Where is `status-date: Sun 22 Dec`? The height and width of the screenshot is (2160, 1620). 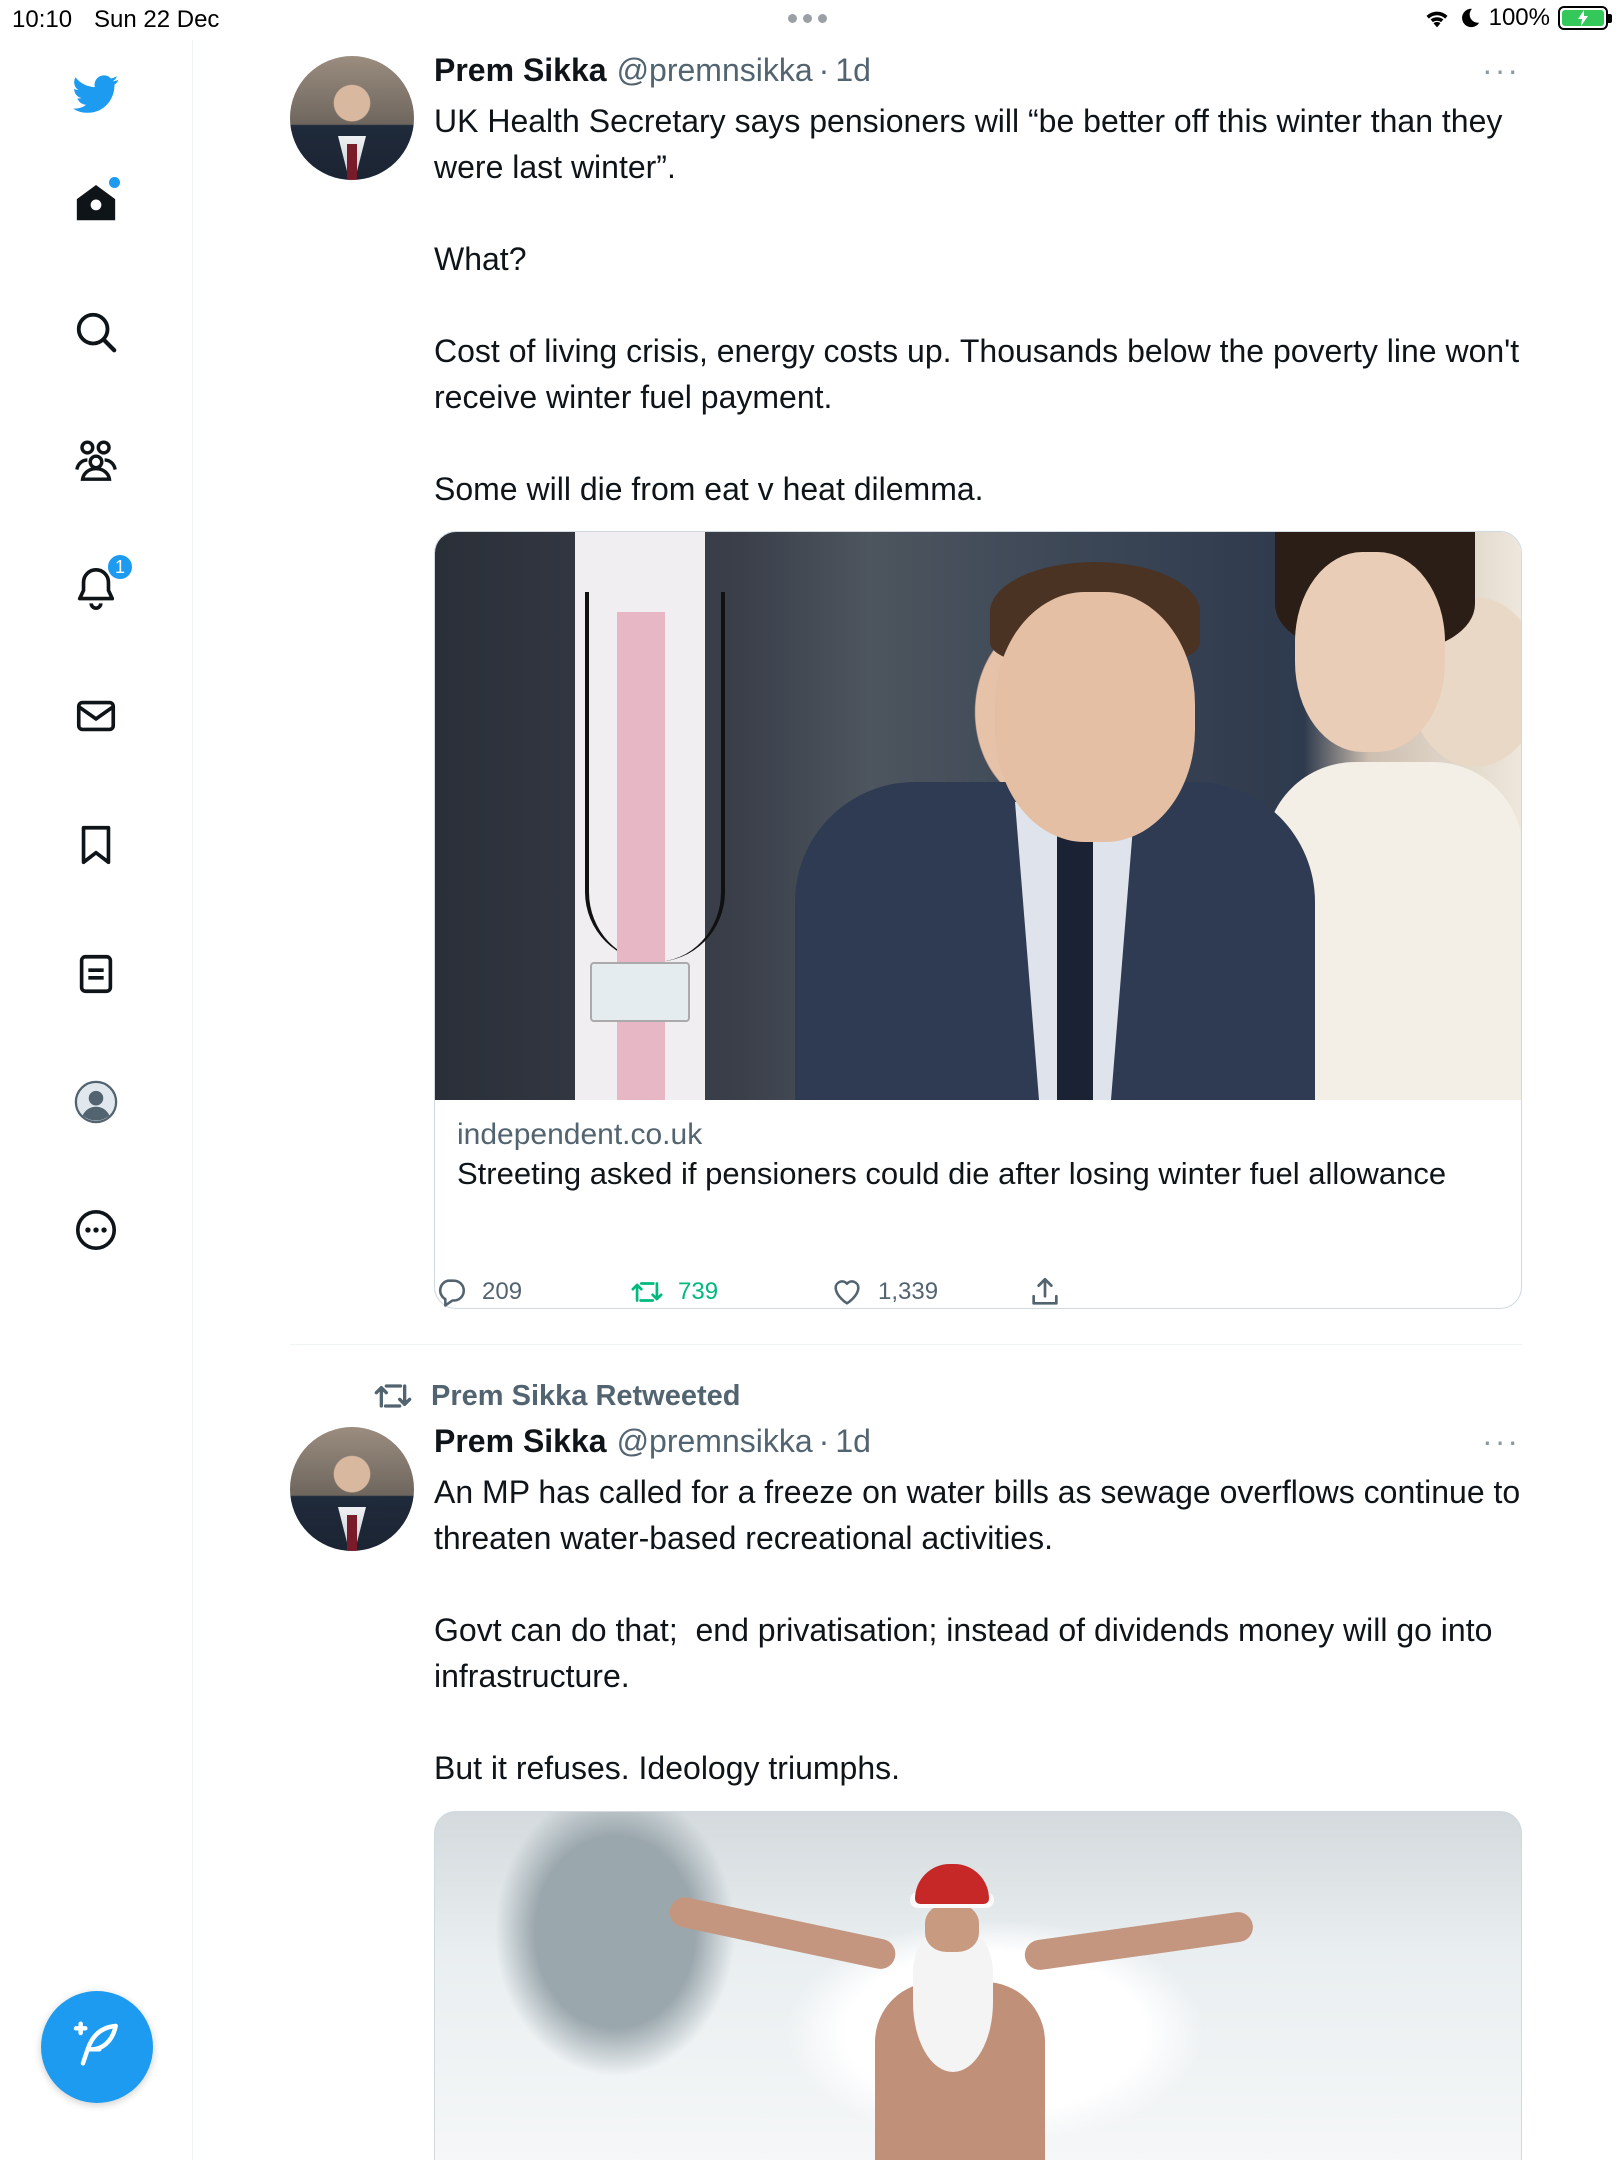 status-date: Sun 22 Dec is located at coordinates (157, 19).